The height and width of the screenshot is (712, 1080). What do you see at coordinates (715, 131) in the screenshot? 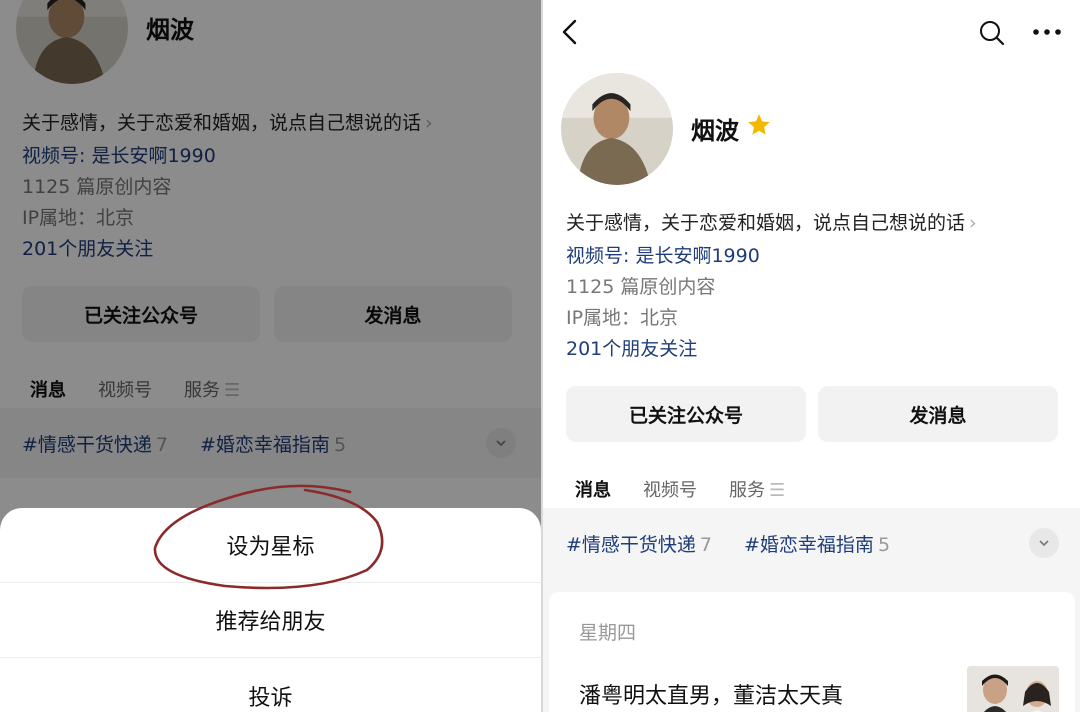
I see `profile-name: 烟波` at bounding box center [715, 131].